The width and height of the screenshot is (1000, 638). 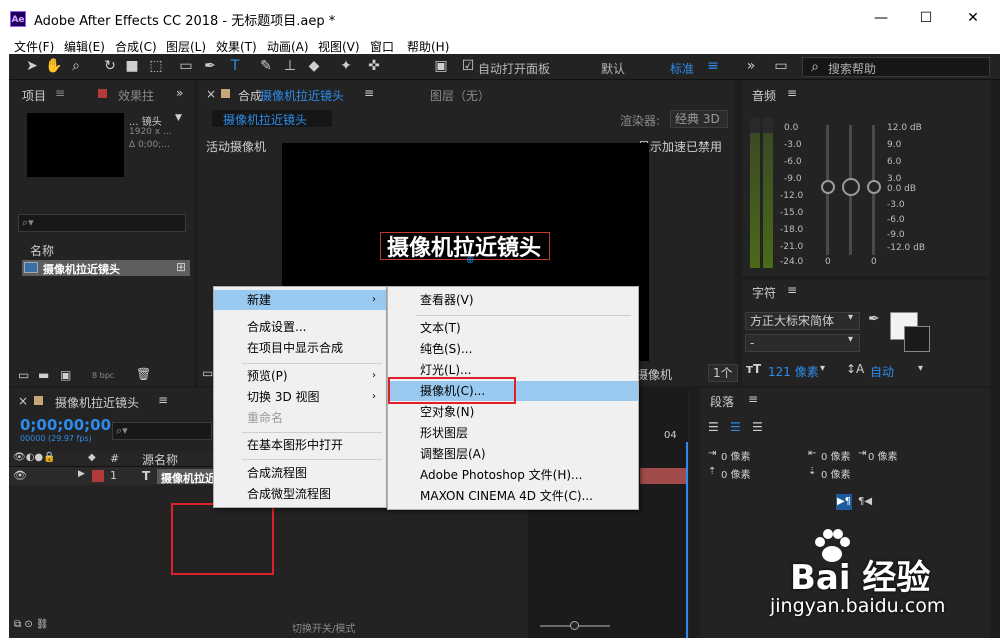 I want to click on view-camera-select: 摄像机, so click(x=654, y=374).